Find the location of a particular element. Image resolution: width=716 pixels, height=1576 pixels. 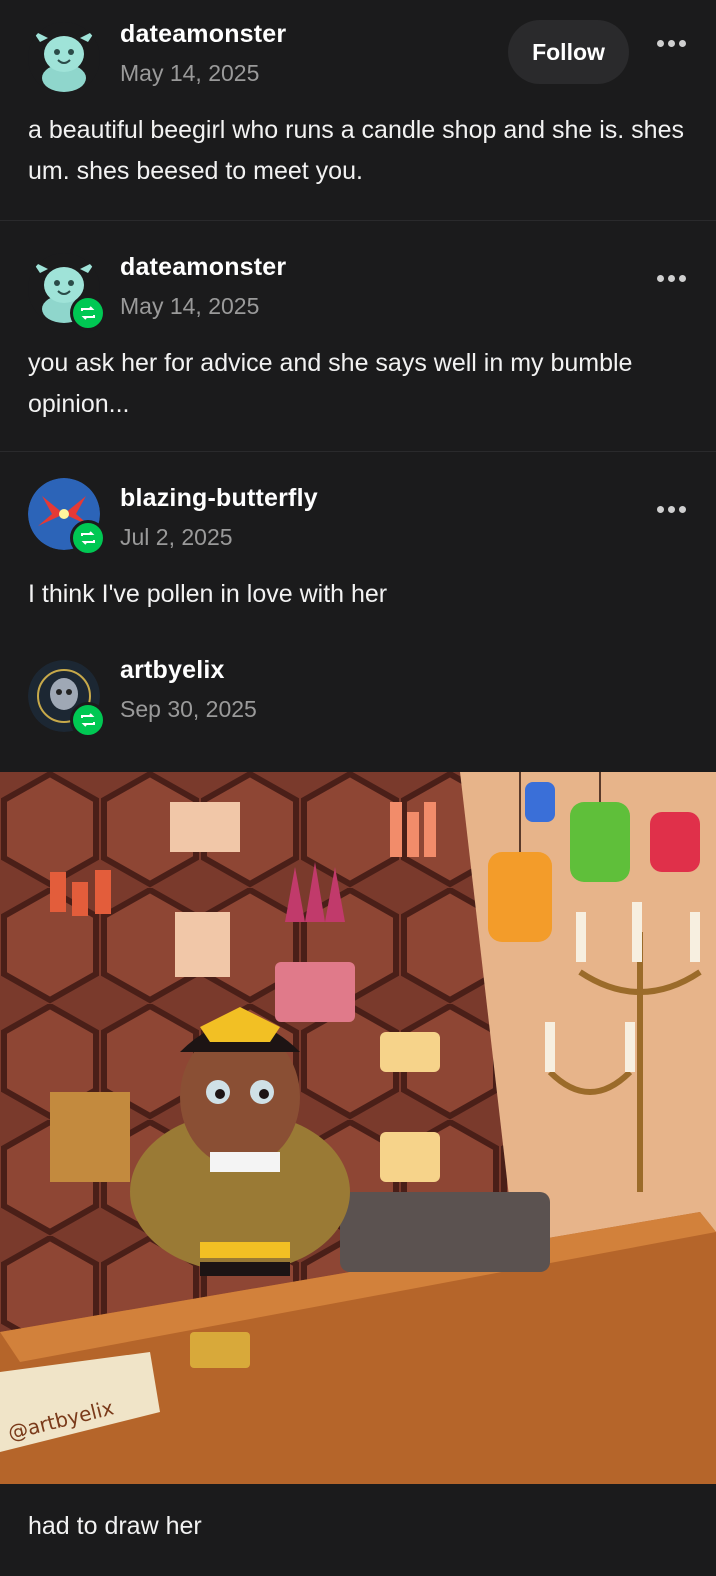

post-date: Sep 30, 2025 is located at coordinates (188, 709).